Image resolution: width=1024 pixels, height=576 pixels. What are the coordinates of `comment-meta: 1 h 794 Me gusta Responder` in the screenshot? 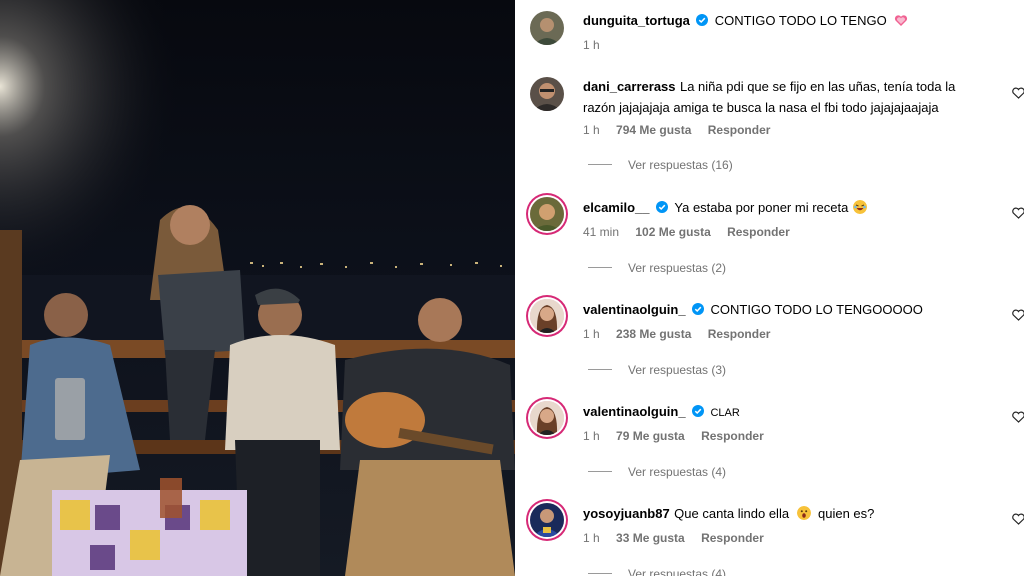 It's located at (683, 130).